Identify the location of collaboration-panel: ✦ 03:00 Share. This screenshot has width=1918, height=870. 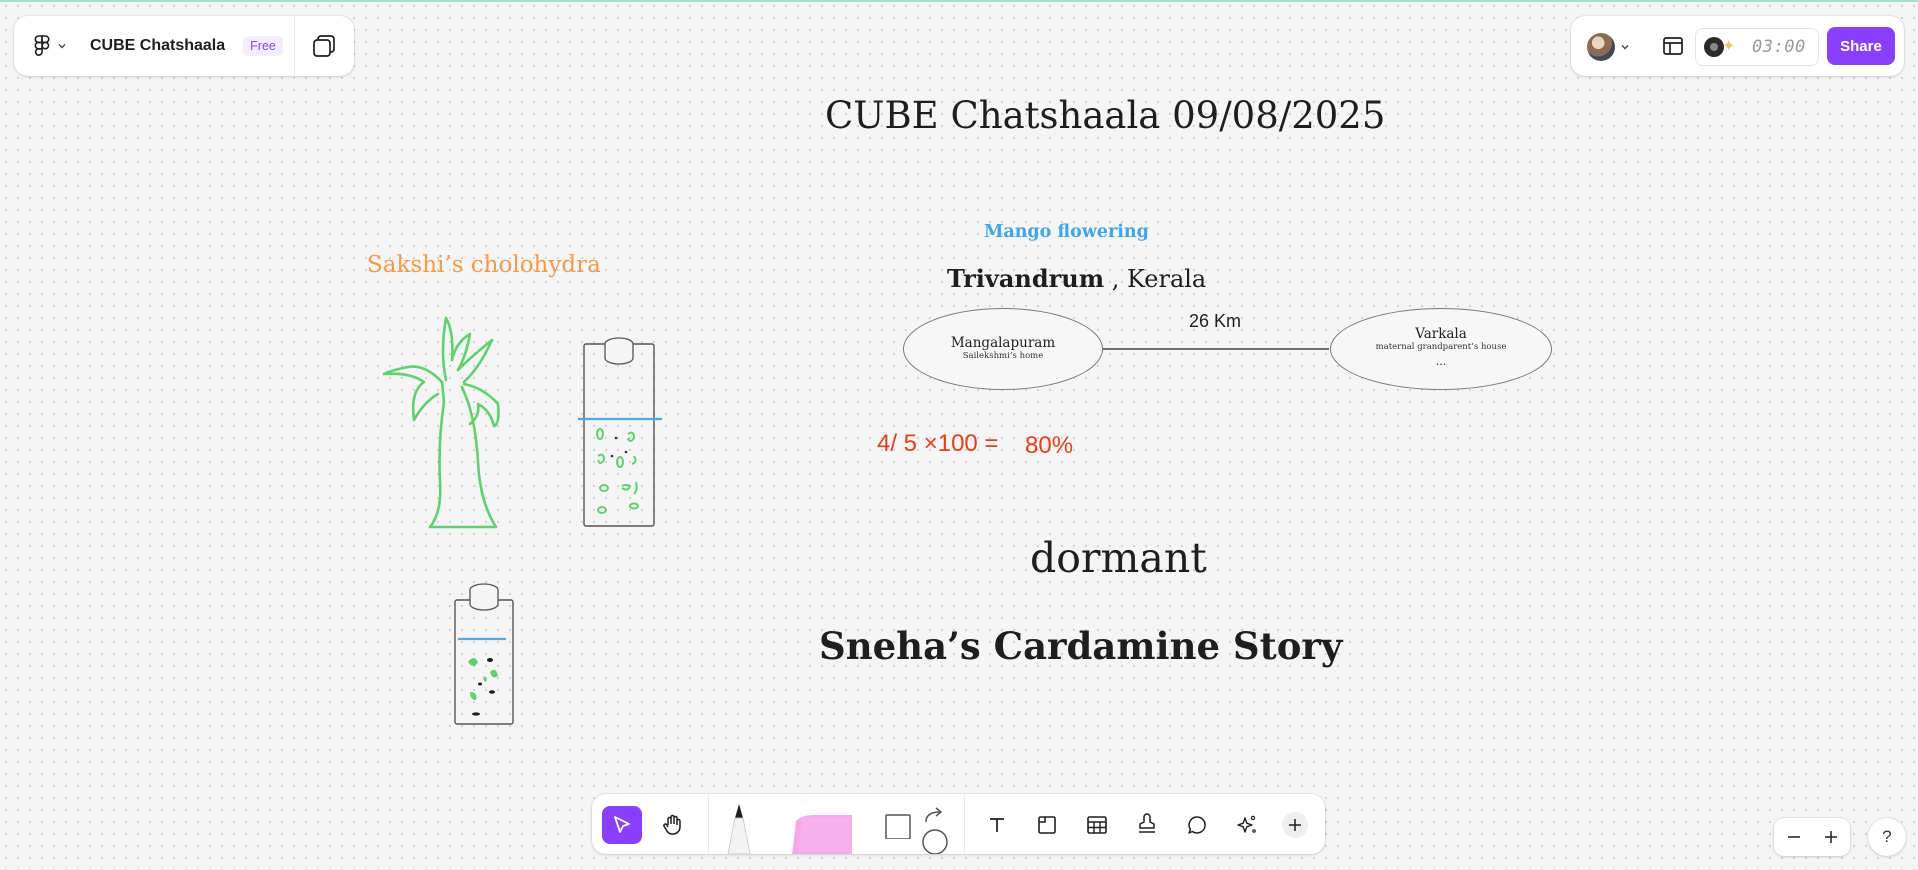
(1737, 46).